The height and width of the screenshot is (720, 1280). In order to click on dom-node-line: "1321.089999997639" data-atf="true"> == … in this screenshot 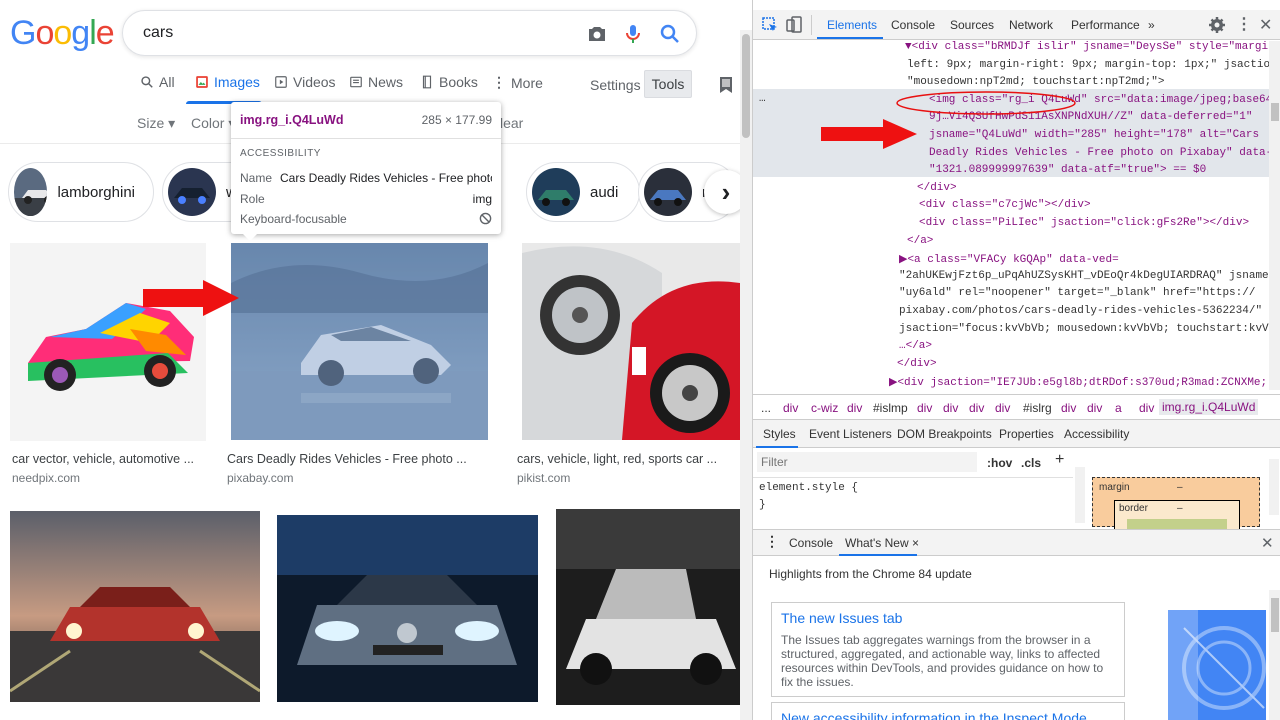, I will do `click(1067, 170)`.